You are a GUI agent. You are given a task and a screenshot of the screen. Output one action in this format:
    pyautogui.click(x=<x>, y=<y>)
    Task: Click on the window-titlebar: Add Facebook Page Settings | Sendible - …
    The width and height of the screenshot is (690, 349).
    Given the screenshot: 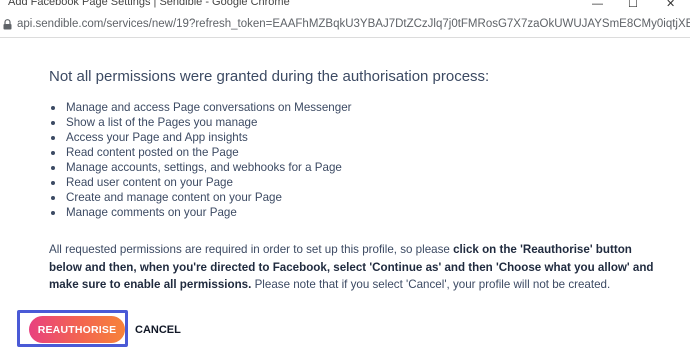 What is the action you would take?
    pyautogui.click(x=345, y=6)
    